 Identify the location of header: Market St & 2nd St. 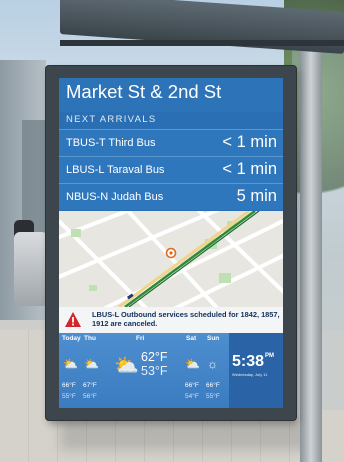
(171, 95).